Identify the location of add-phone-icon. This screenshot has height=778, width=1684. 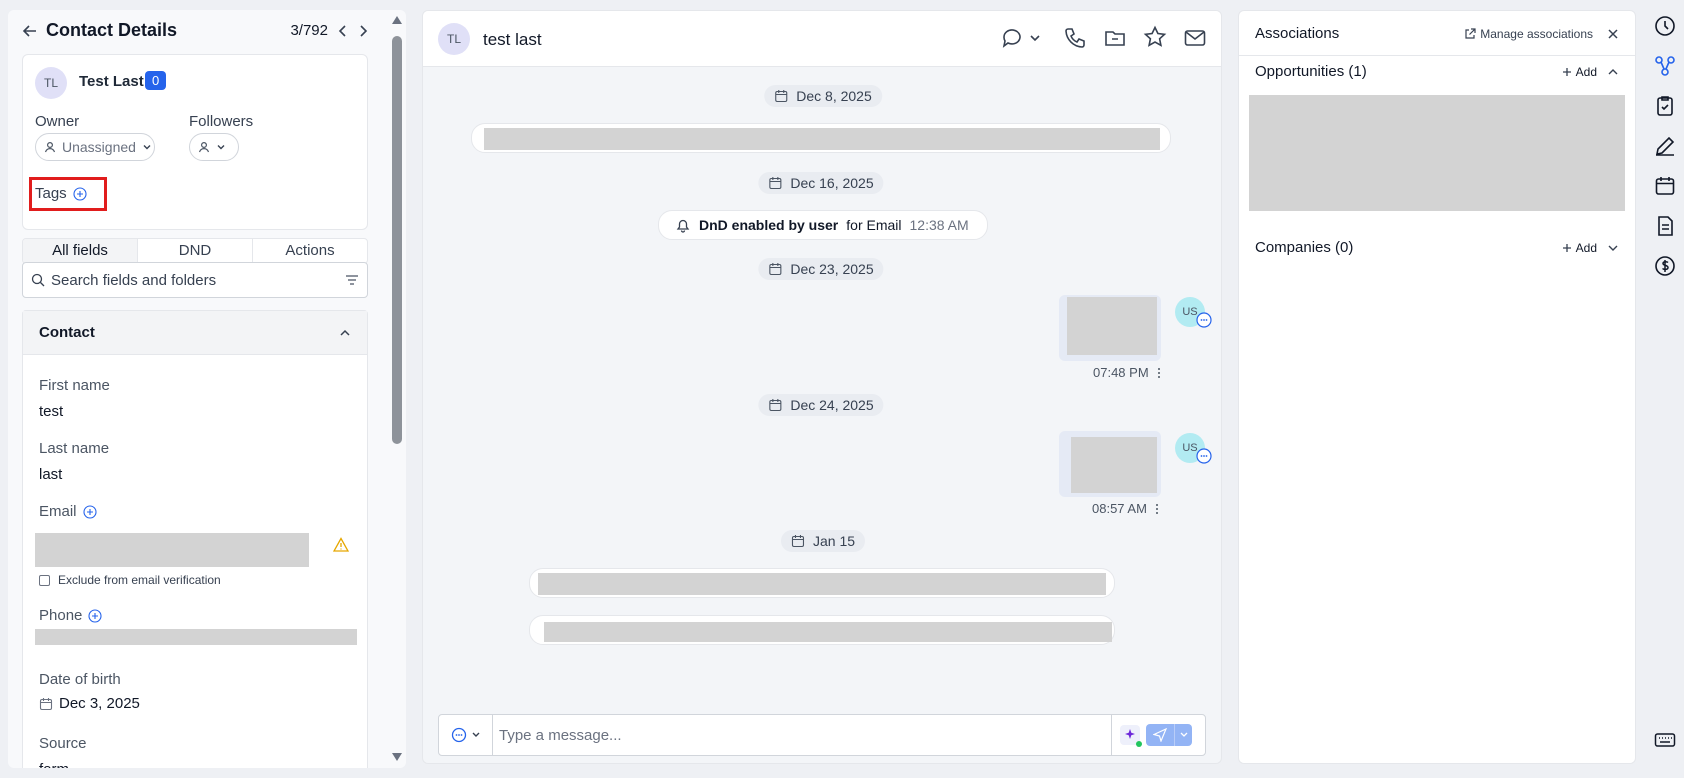
(95, 615).